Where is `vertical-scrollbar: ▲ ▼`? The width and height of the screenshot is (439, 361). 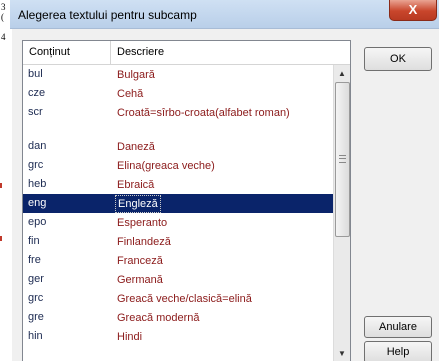 vertical-scrollbar: ▲ ▼ is located at coordinates (341, 213).